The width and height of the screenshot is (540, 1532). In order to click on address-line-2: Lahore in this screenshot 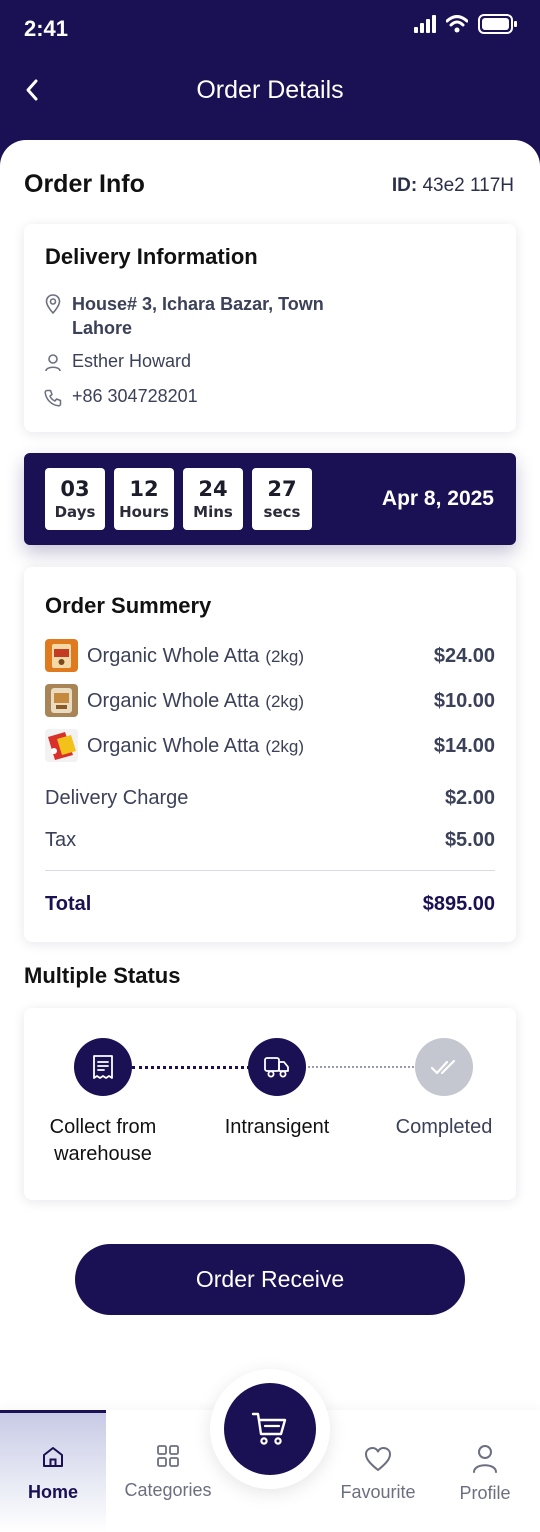, I will do `click(102, 328)`.